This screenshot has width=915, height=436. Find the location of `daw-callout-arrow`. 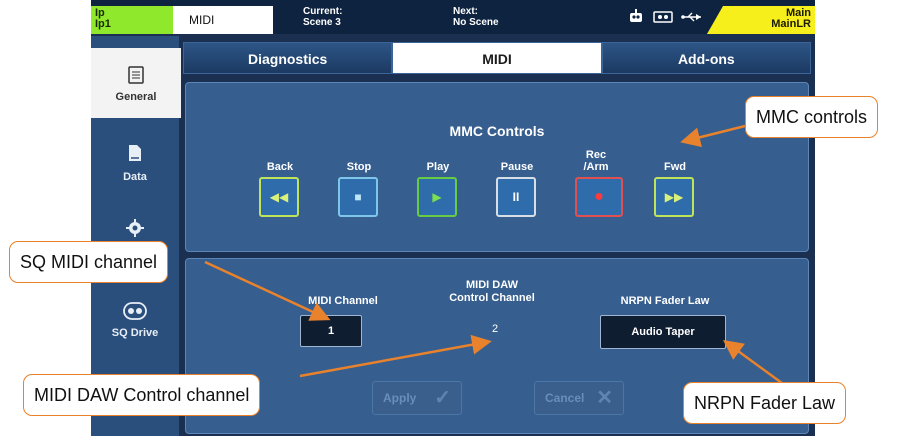

daw-callout-arrow is located at coordinates (395, 356).